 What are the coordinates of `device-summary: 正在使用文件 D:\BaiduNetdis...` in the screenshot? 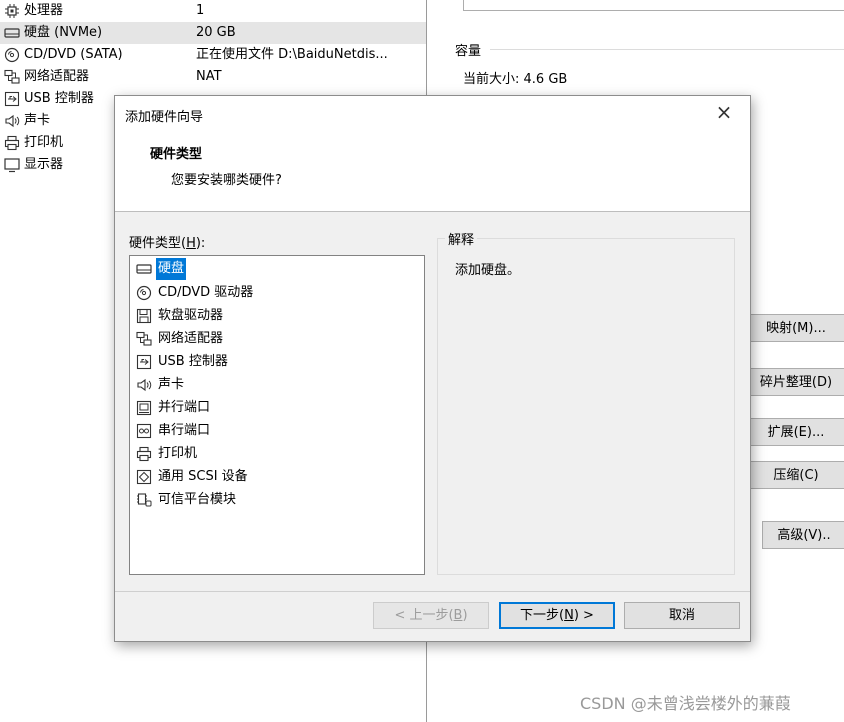 It's located at (292, 54).